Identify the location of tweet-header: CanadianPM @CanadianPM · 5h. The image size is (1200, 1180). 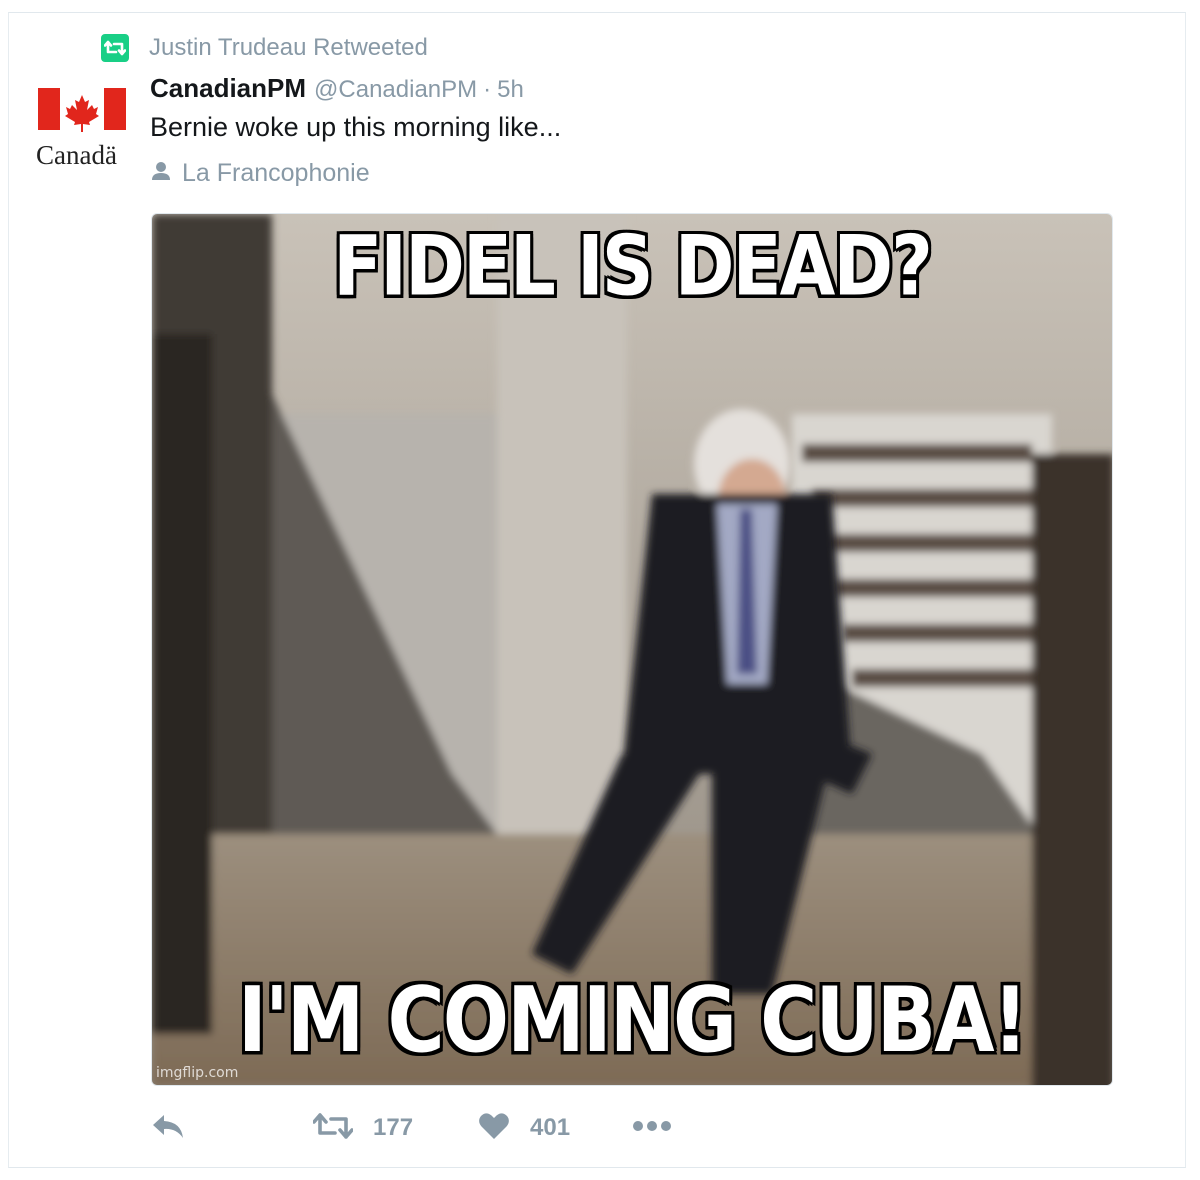
(337, 91).